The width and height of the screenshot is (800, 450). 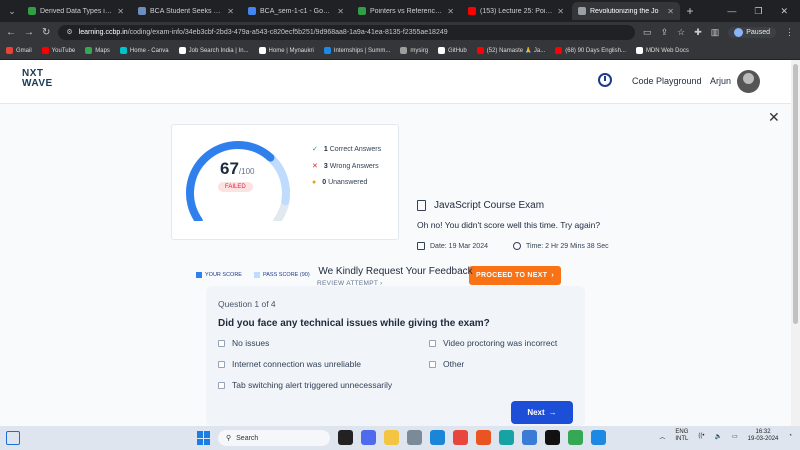 What do you see at coordinates (289, 364) in the screenshot?
I see `option-internet-connection: Internet connection was unreliable` at bounding box center [289, 364].